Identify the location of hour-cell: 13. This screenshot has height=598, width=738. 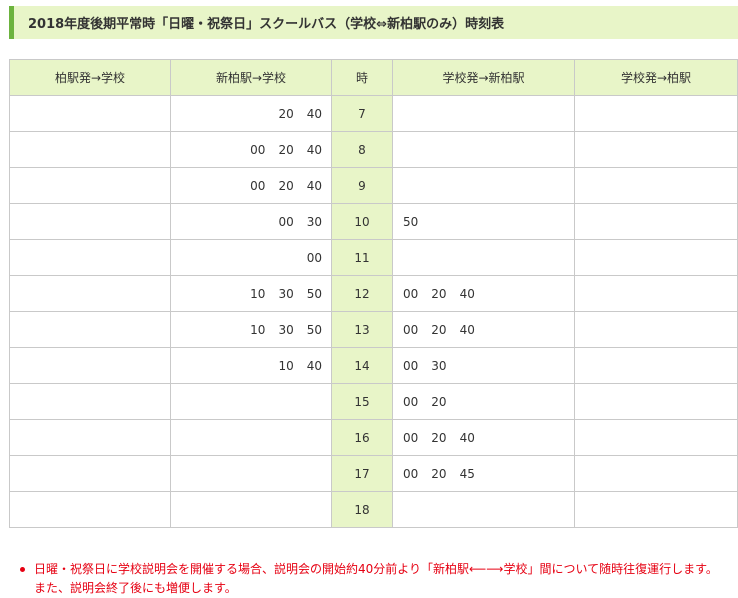
(362, 329).